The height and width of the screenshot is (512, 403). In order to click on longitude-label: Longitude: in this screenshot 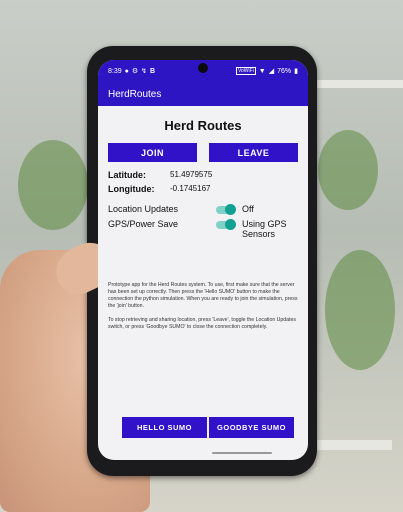, I will do `click(131, 189)`.